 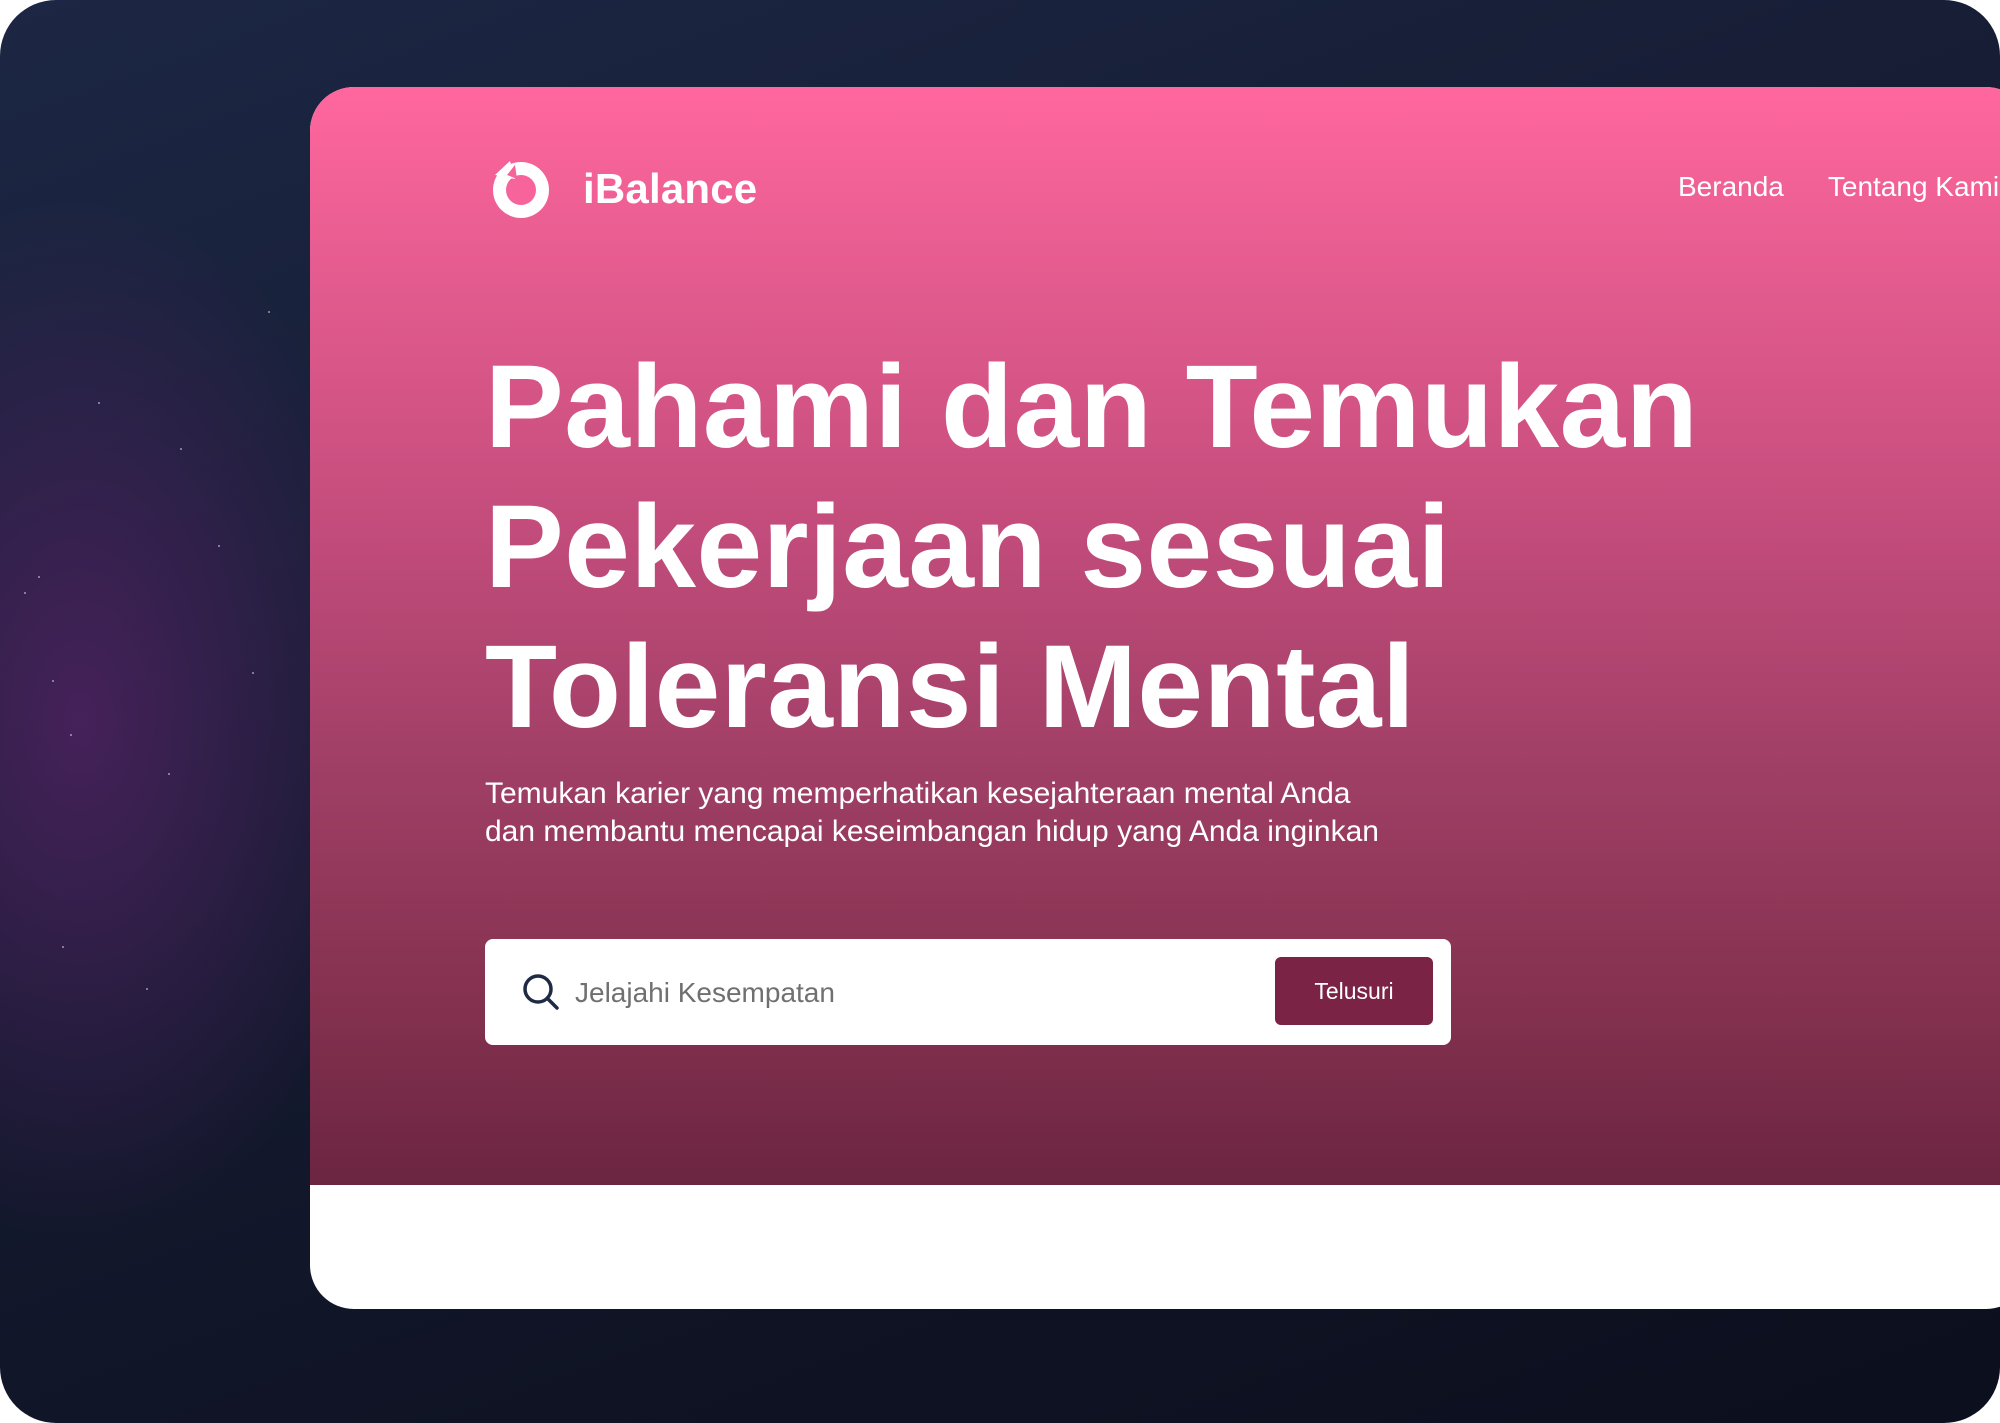 What do you see at coordinates (968, 547) in the screenshot?
I see `headline-line: Pekerjaan sesuai` at bounding box center [968, 547].